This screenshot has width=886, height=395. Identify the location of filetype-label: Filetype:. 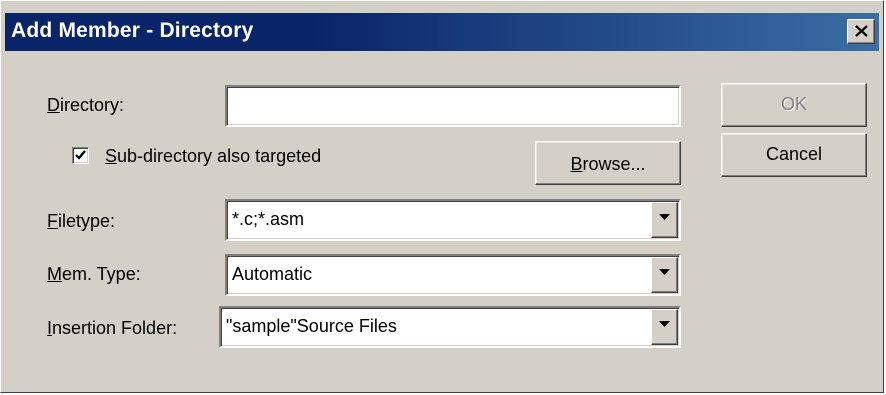
(81, 221).